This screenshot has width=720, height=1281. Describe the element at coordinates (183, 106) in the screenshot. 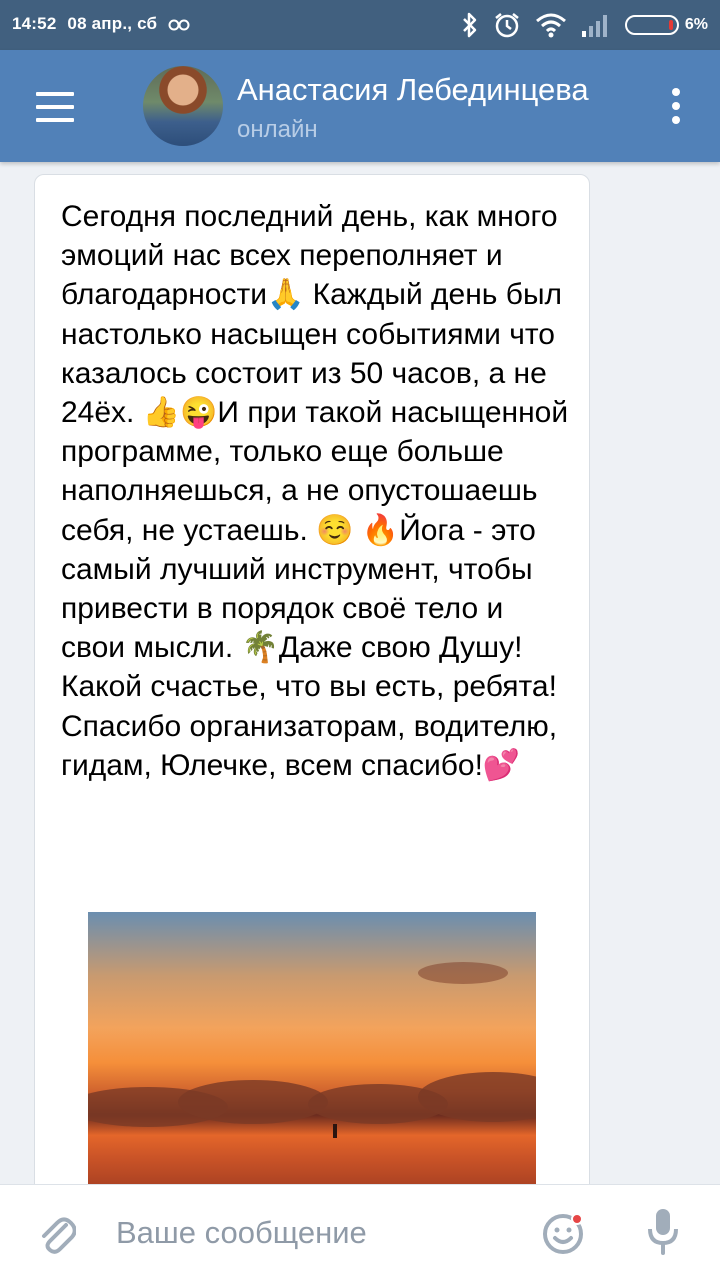

I see `avatar` at that location.